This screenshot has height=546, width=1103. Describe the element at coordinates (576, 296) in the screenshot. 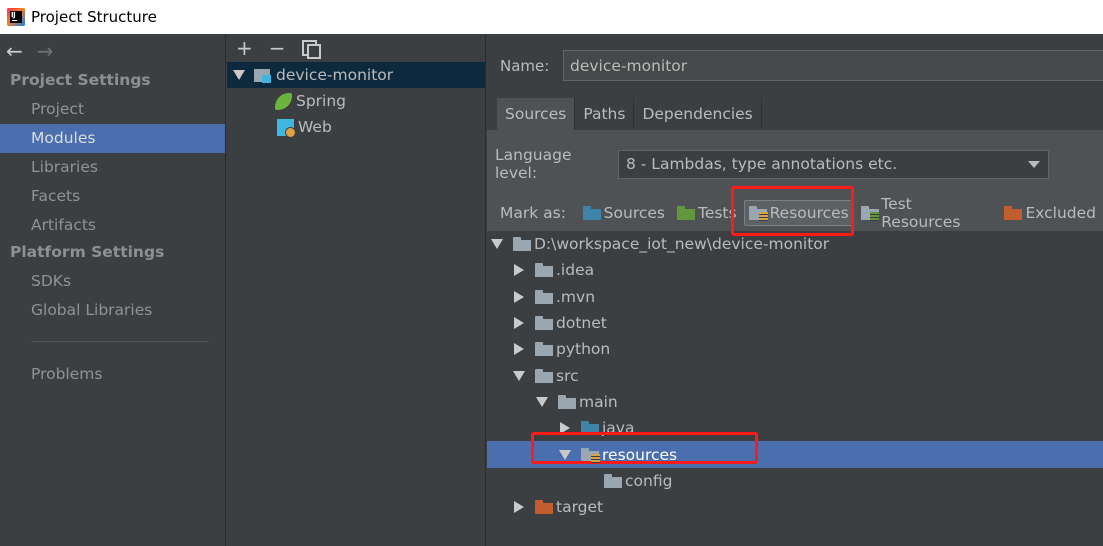

I see `tree-label: .mvn` at that location.